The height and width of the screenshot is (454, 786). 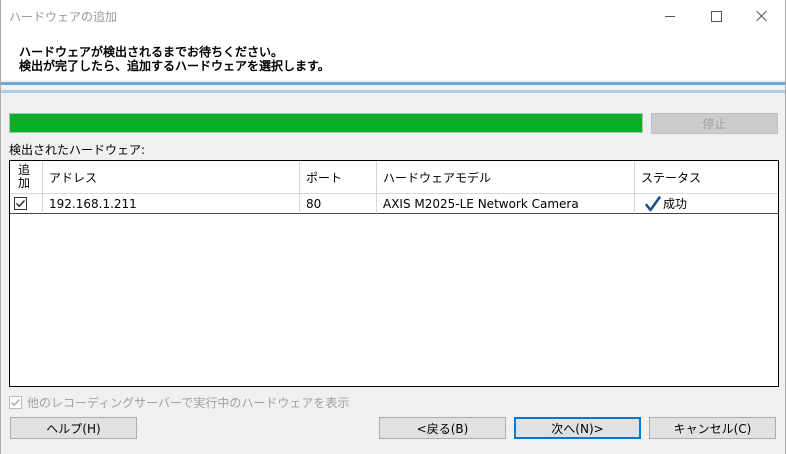 I want to click on table-header: 追 加 アドレス ポート ハードウェアモデル ステータス, so click(x=394, y=177).